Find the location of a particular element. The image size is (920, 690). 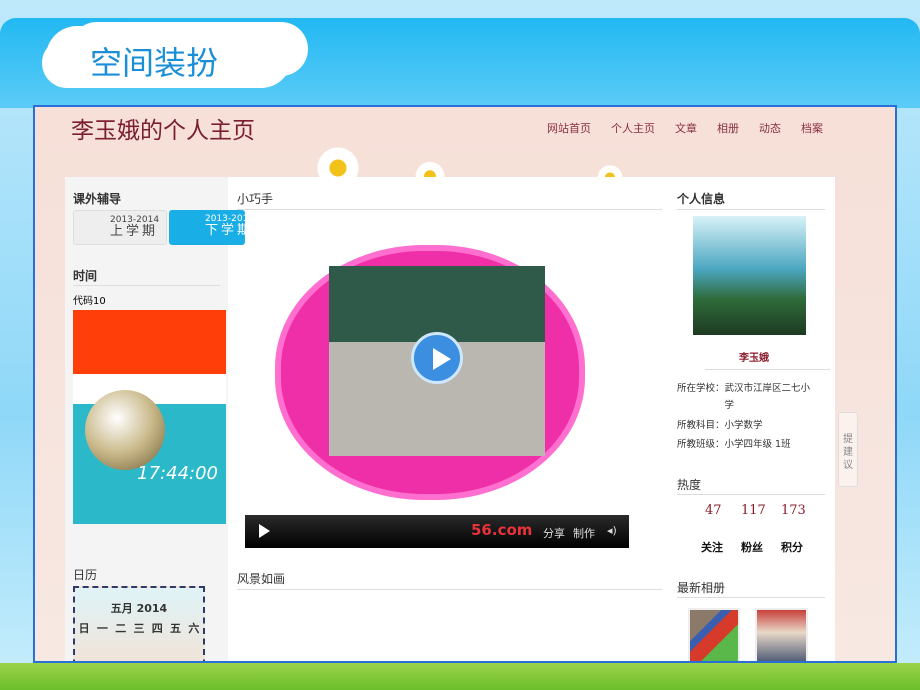

page-title: 李玉娥的个人主页 is located at coordinates (163, 131).